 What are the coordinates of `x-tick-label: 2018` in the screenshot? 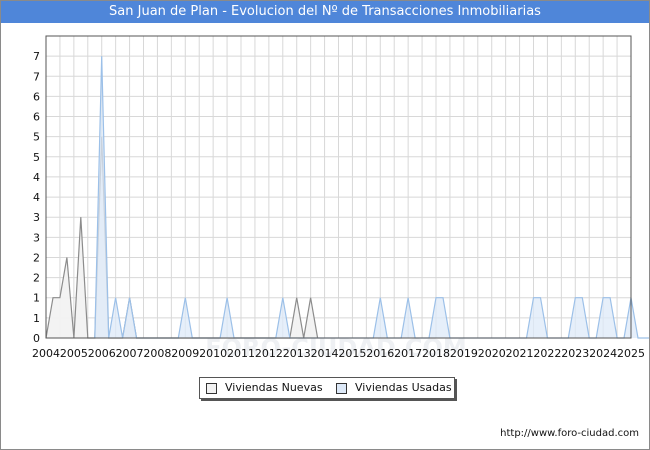 It's located at (436, 353).